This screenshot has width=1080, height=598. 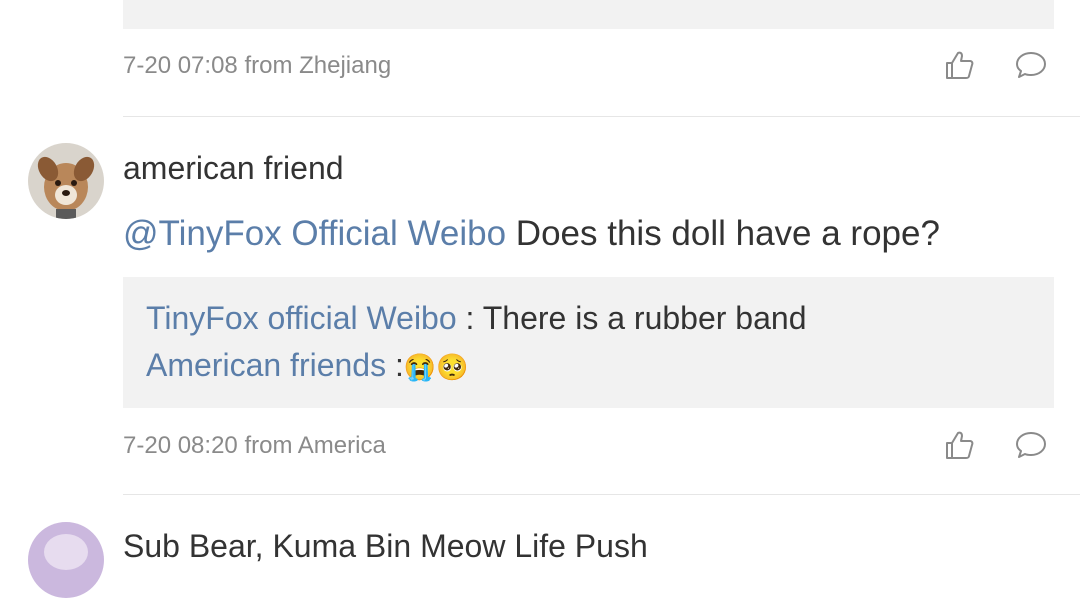 What do you see at coordinates (301, 318) in the screenshot?
I see `reply-author: TinyFox official Weibo` at bounding box center [301, 318].